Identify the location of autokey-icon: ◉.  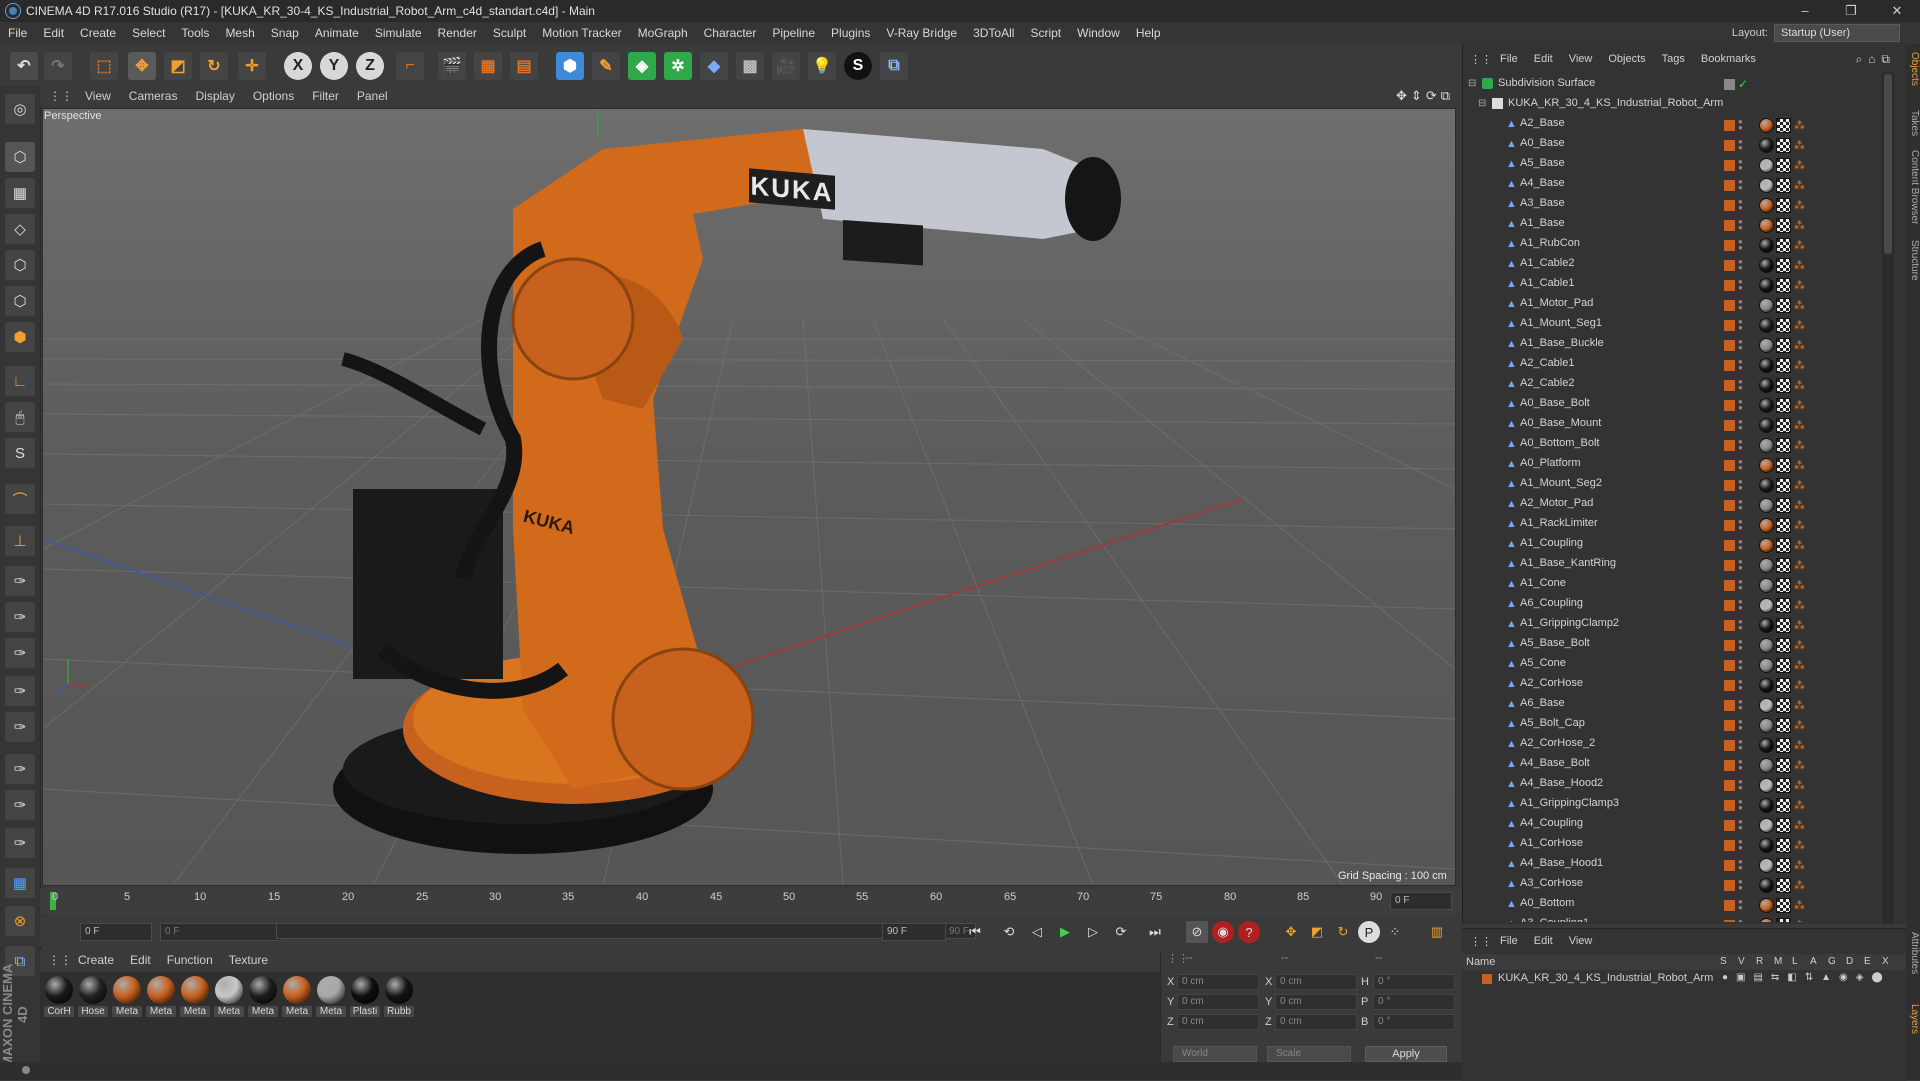
(1223, 932).